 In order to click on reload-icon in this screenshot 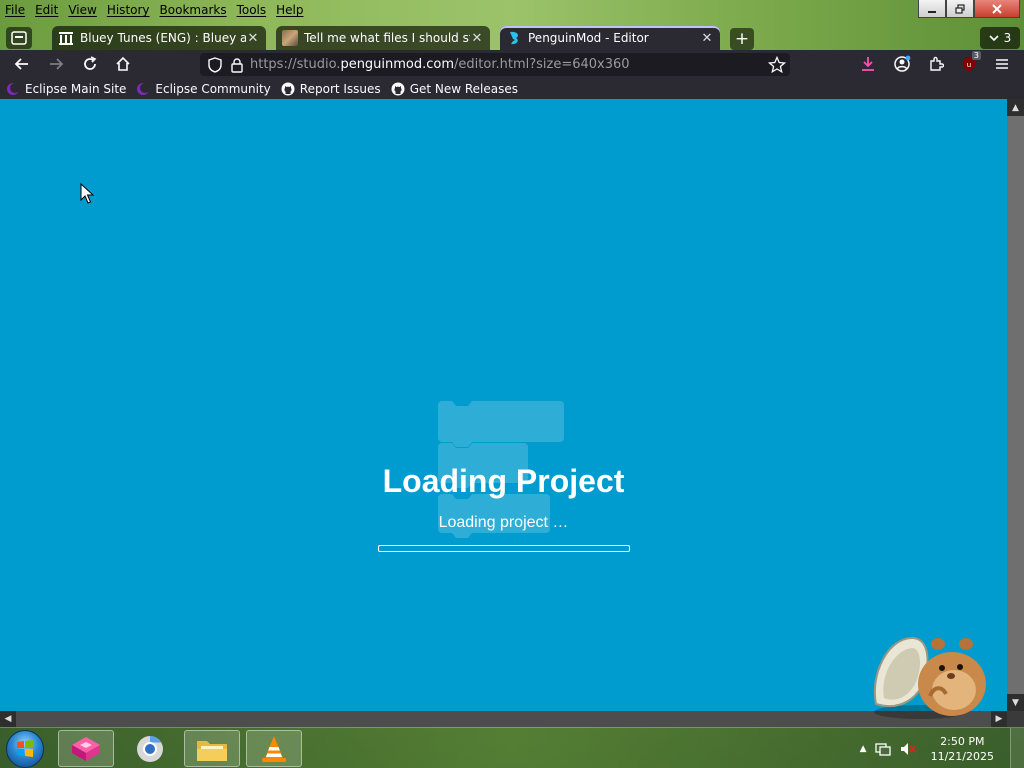, I will do `click(90, 63)`.